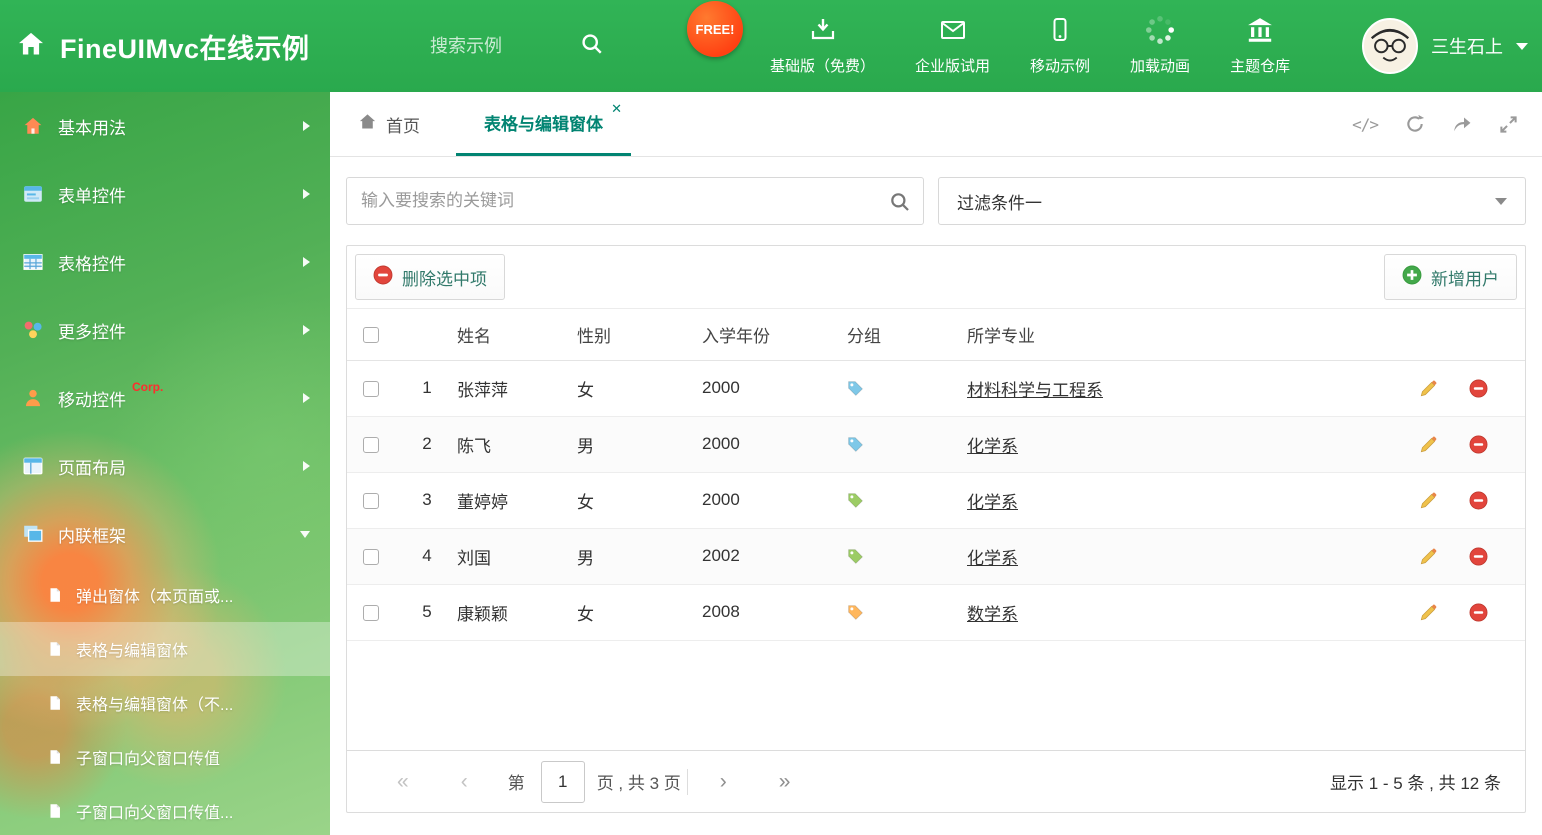 Image resolution: width=1542 pixels, height=835 pixels. Describe the element at coordinates (31, 46) in the screenshot. I see `home-icon` at that location.